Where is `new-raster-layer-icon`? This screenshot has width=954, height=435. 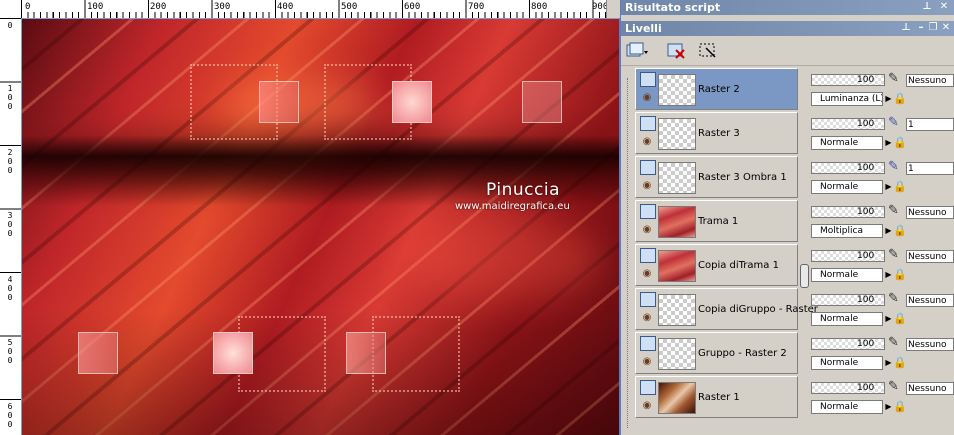 new-raster-layer-icon is located at coordinates (637, 51).